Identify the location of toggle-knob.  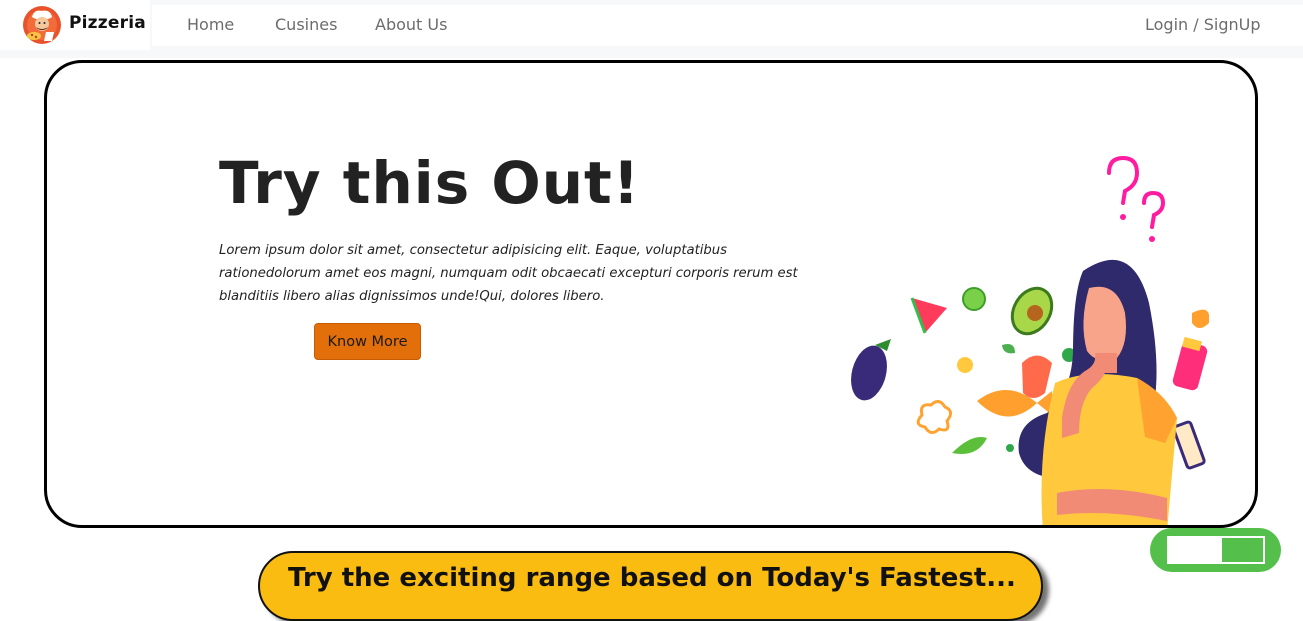
(1194, 550).